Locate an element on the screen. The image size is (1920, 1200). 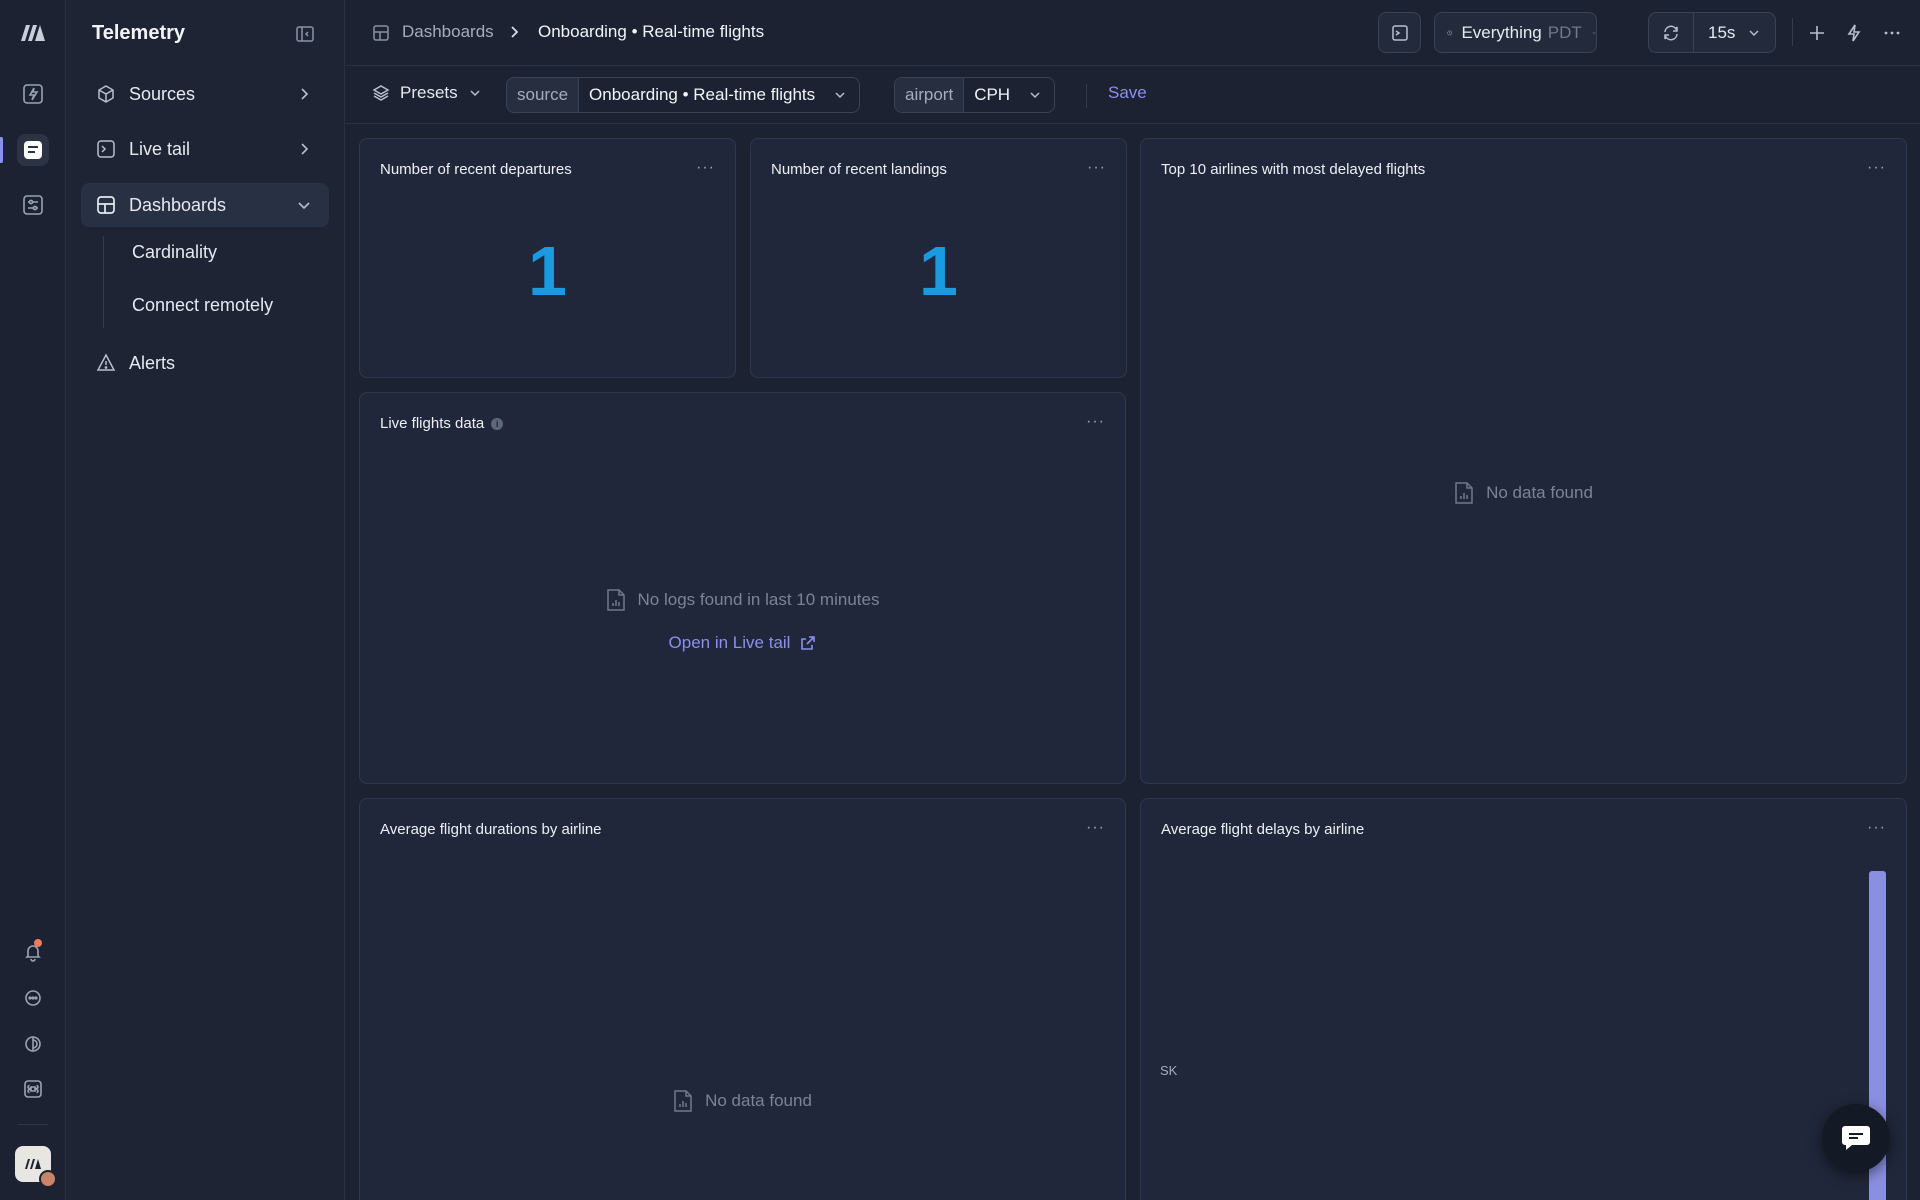
empty-state-text: No logs found in last 10 minutes is located at coordinates (758, 599).